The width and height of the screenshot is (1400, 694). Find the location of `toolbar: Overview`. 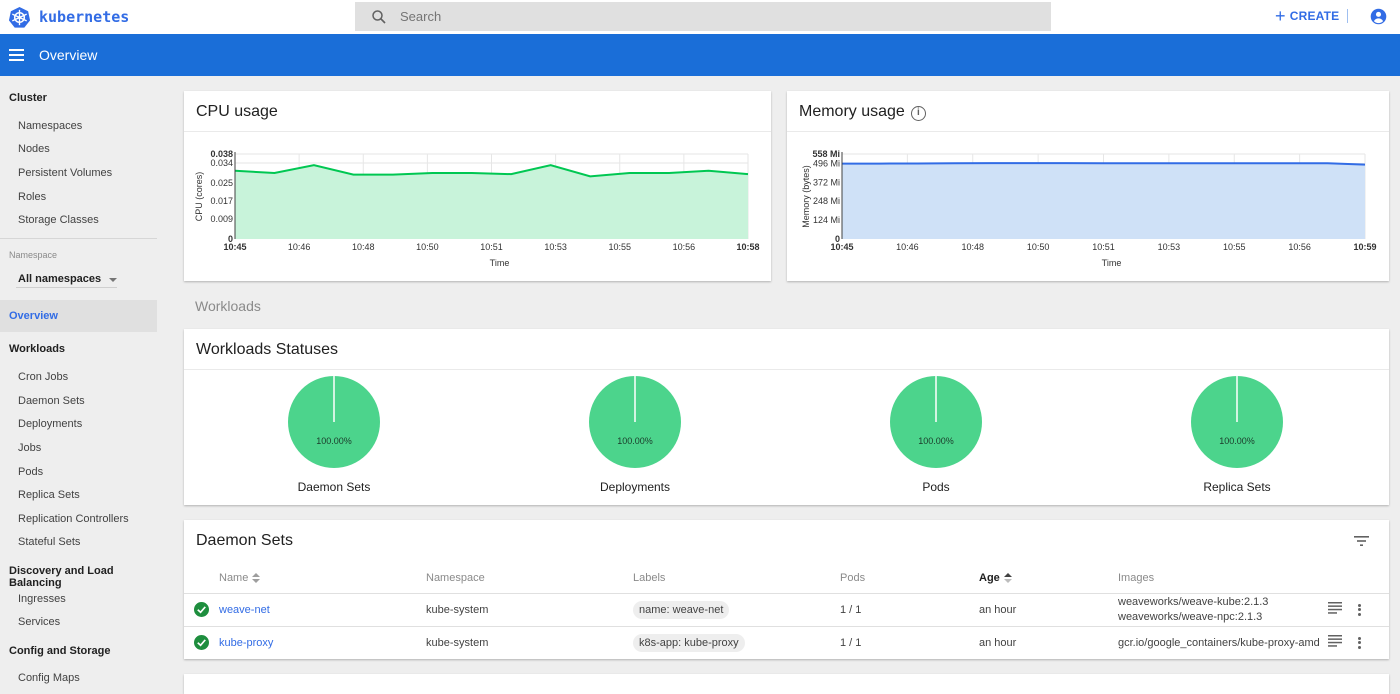

toolbar: Overview is located at coordinates (700, 55).